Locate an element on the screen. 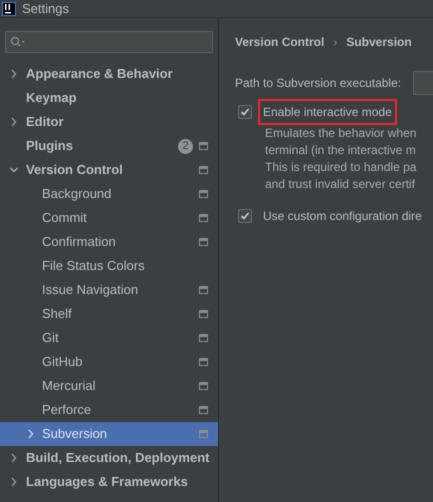 Image resolution: width=433 pixels, height=502 pixels. tree-item: Git is located at coordinates (109, 338).